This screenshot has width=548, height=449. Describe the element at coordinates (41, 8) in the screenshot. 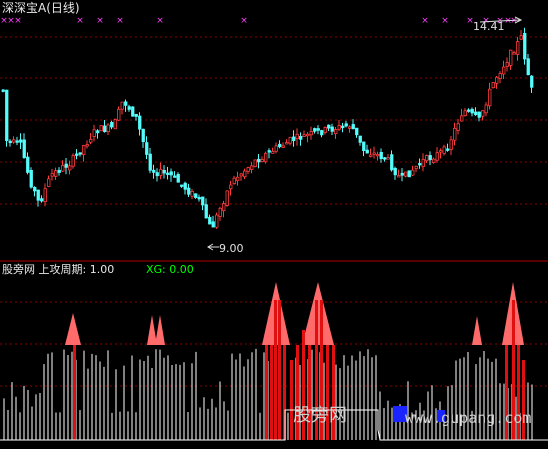

I see `chart-title: 深深宝A(日线)` at that location.